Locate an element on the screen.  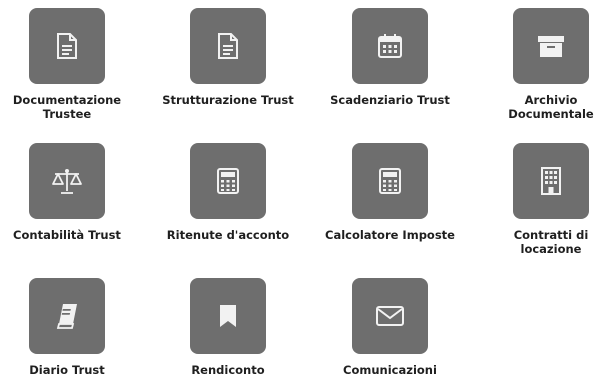
tile-label-line: Scadenziario Trust is located at coordinates (390, 100).